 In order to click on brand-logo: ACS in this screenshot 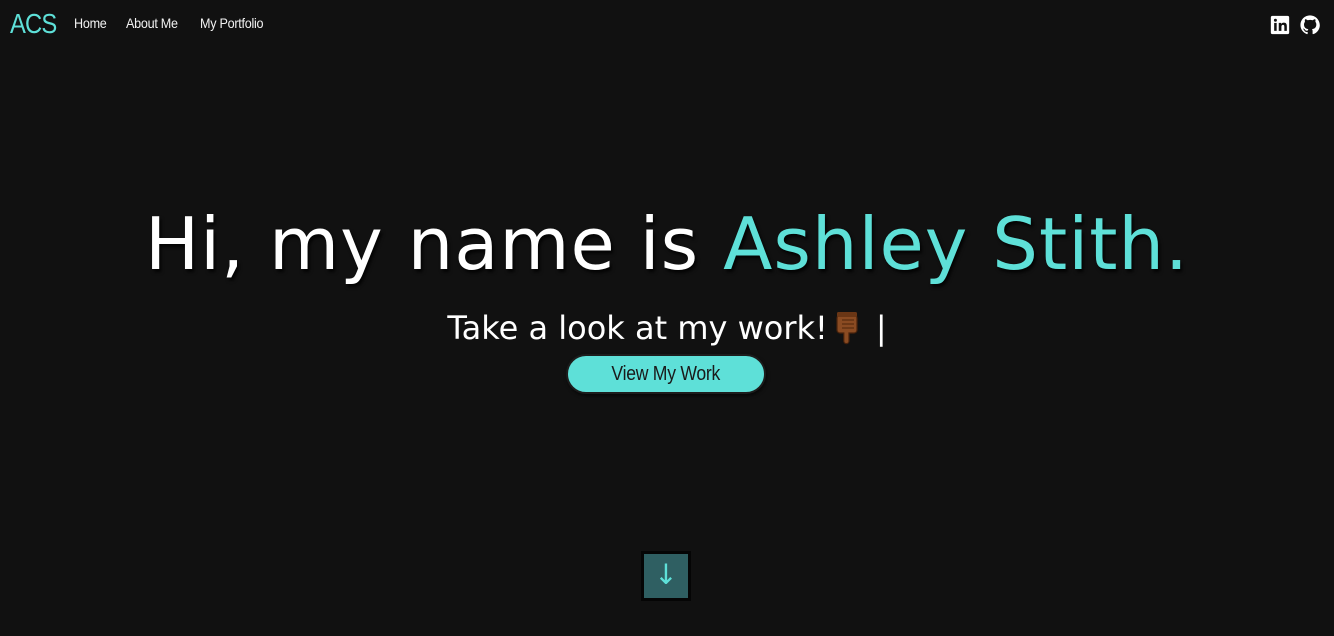, I will do `click(33, 24)`.